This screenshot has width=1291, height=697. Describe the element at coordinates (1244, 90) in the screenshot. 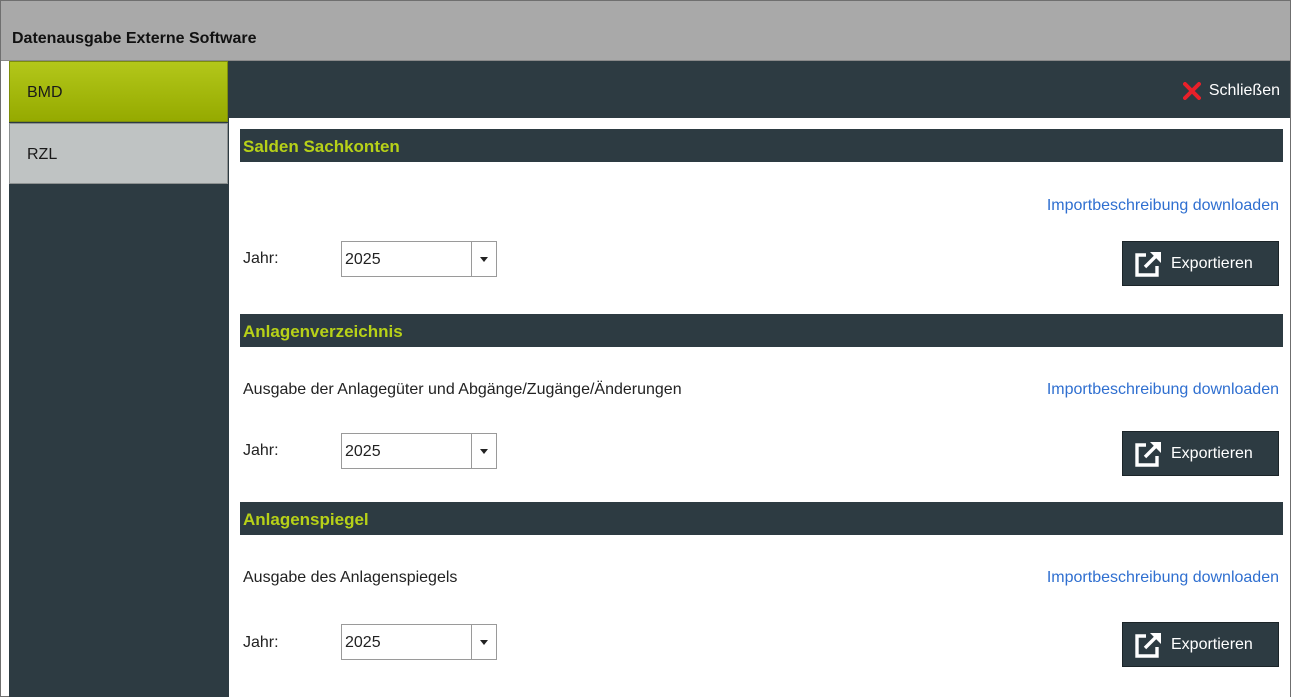

I see `close-label: Schließen` at that location.